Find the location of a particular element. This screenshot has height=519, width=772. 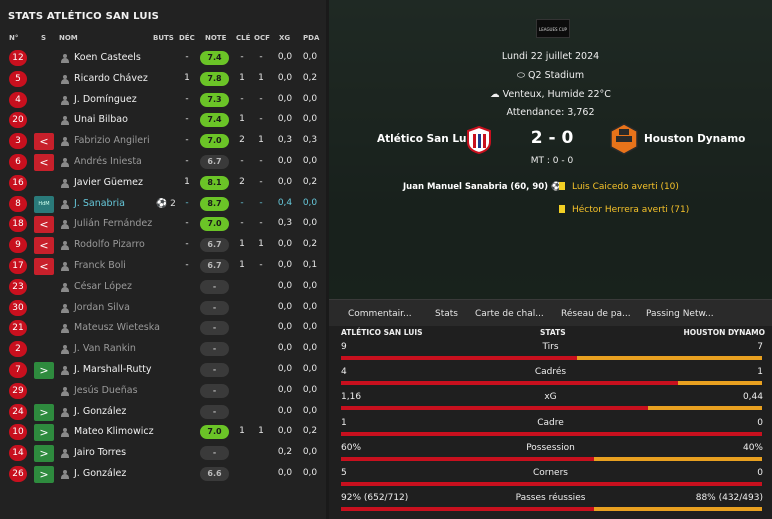

table-header: N° S NOM BUTS DÉC NOTE CLÉ OCF XG PDA is located at coordinates (163, 39).